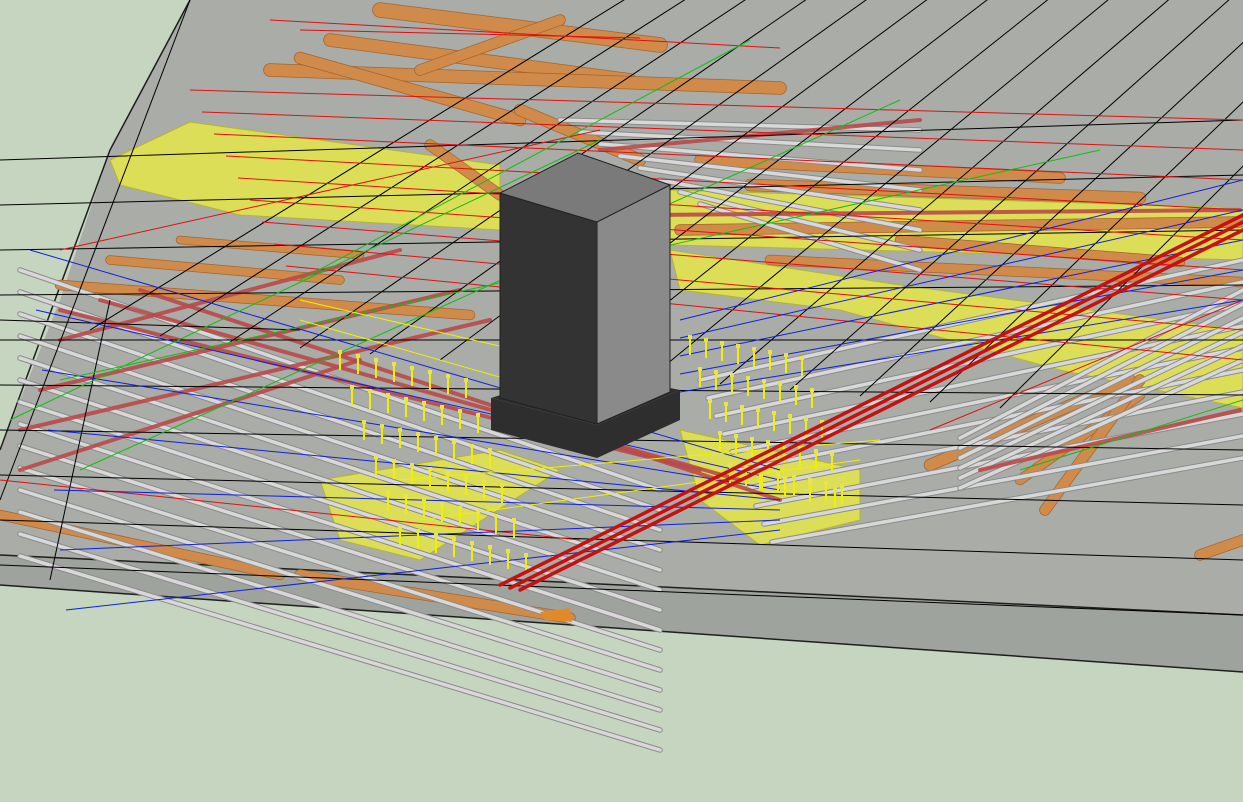  What do you see at coordinates (633, 304) in the screenshot?
I see `column-side-face` at bounding box center [633, 304].